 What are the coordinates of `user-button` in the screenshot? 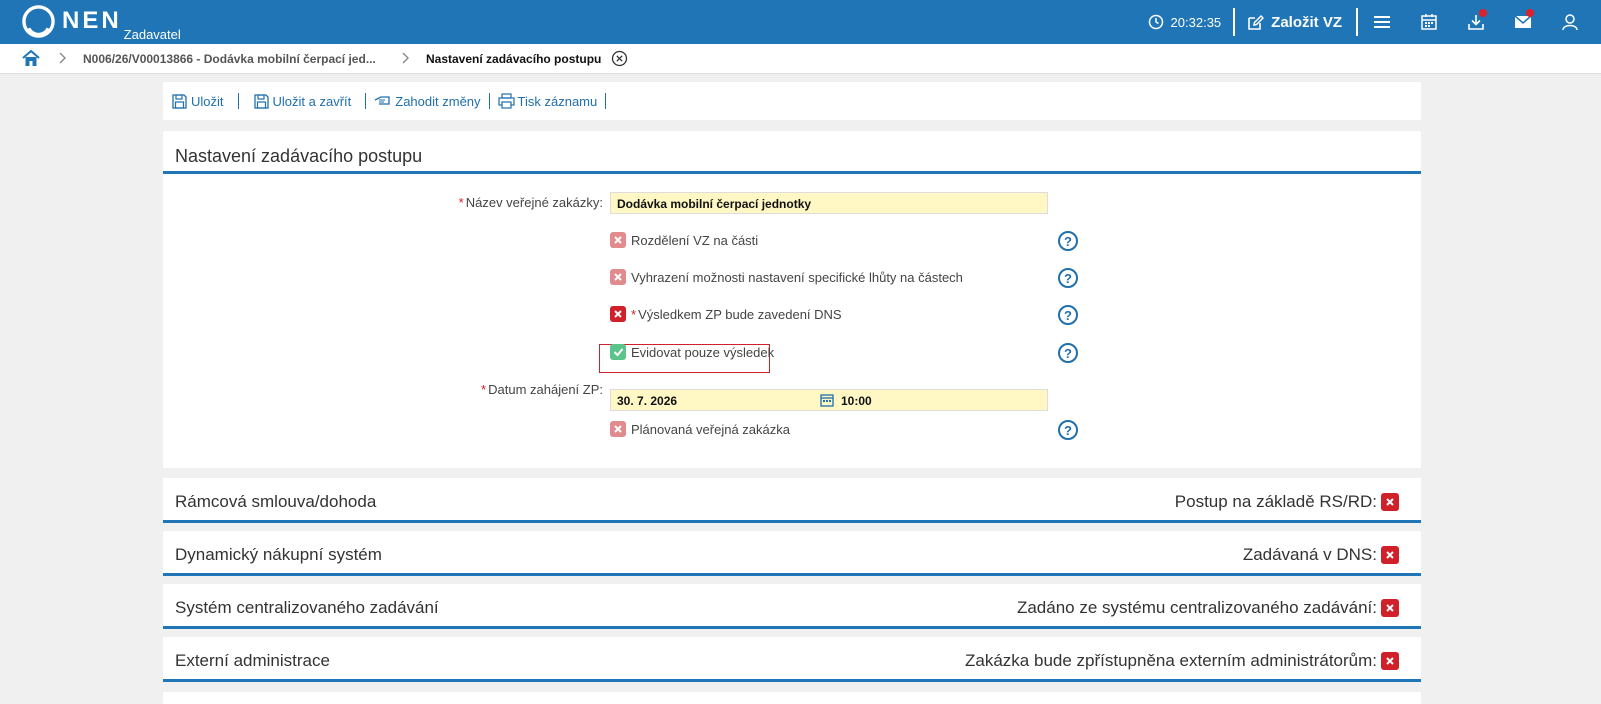 It's located at (1569, 22).